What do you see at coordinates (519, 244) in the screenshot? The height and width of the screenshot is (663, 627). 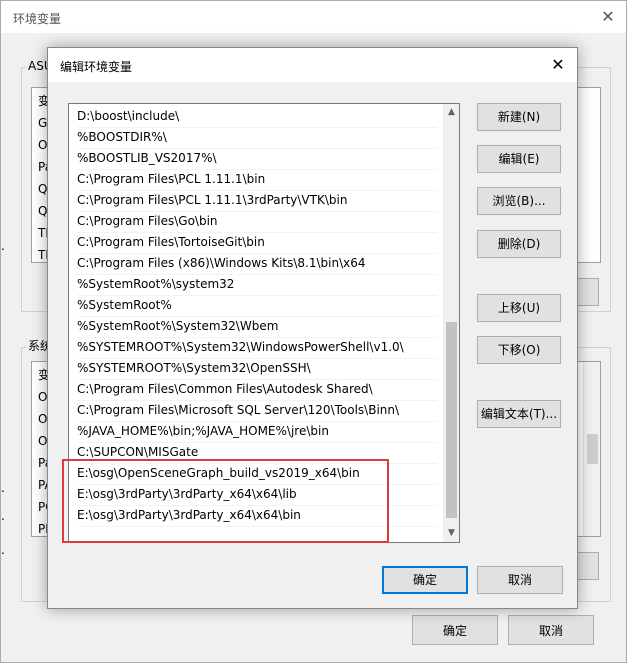 I see `delete-button: 删除(D)` at bounding box center [519, 244].